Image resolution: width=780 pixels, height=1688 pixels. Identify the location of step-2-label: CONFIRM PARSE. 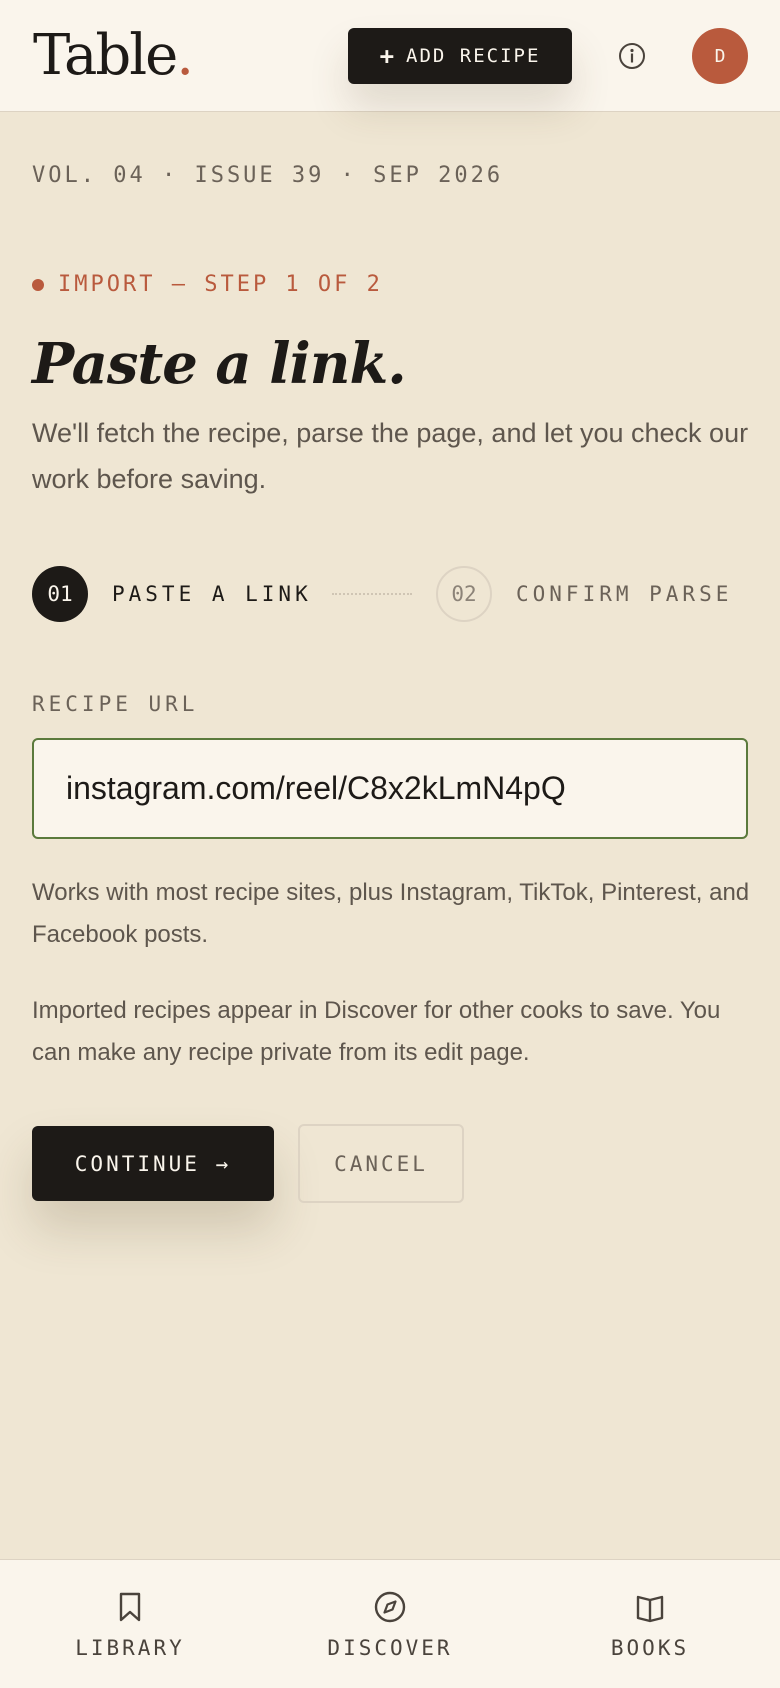
(624, 594).